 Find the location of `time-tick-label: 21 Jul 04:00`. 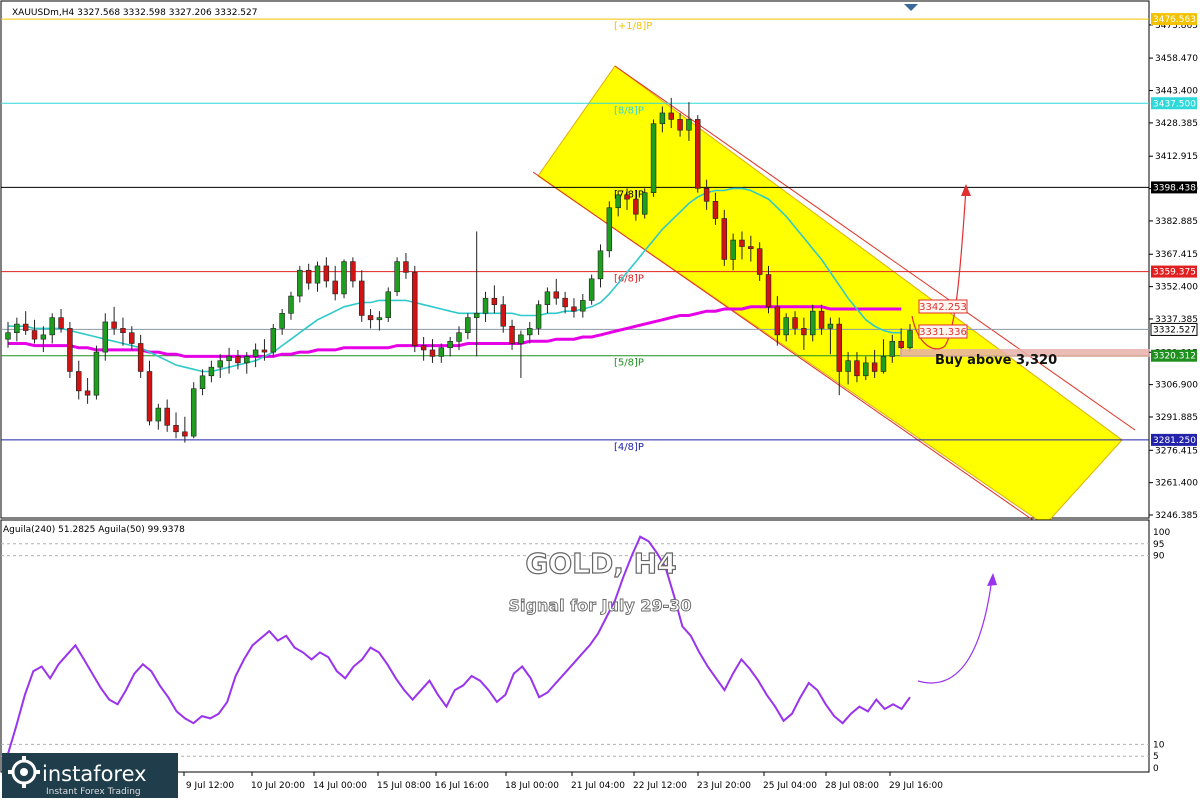

time-tick-label: 21 Jul 04:00 is located at coordinates (598, 786).